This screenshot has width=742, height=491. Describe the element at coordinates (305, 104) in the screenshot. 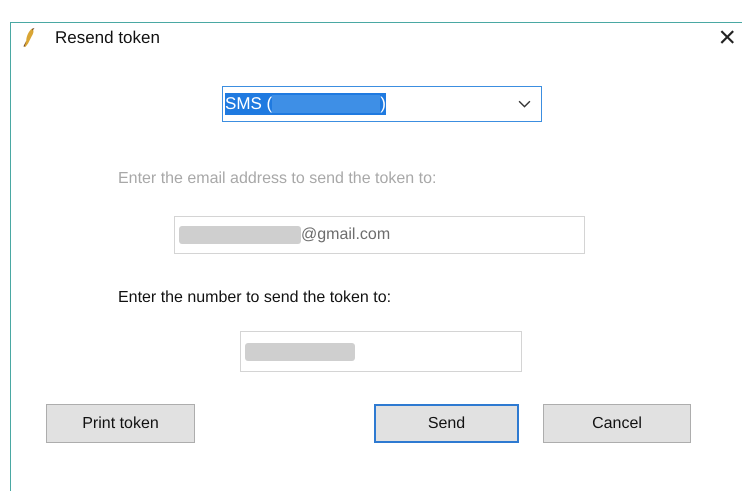

I see `dropdown-value: SMS ( )` at that location.